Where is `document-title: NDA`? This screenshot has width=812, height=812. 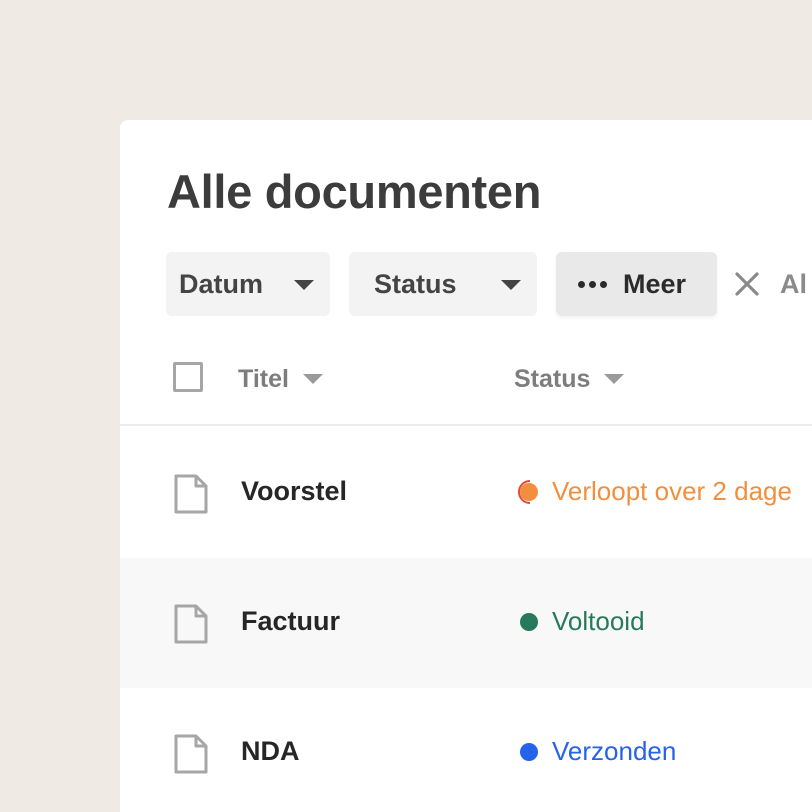 document-title: NDA is located at coordinates (270, 751).